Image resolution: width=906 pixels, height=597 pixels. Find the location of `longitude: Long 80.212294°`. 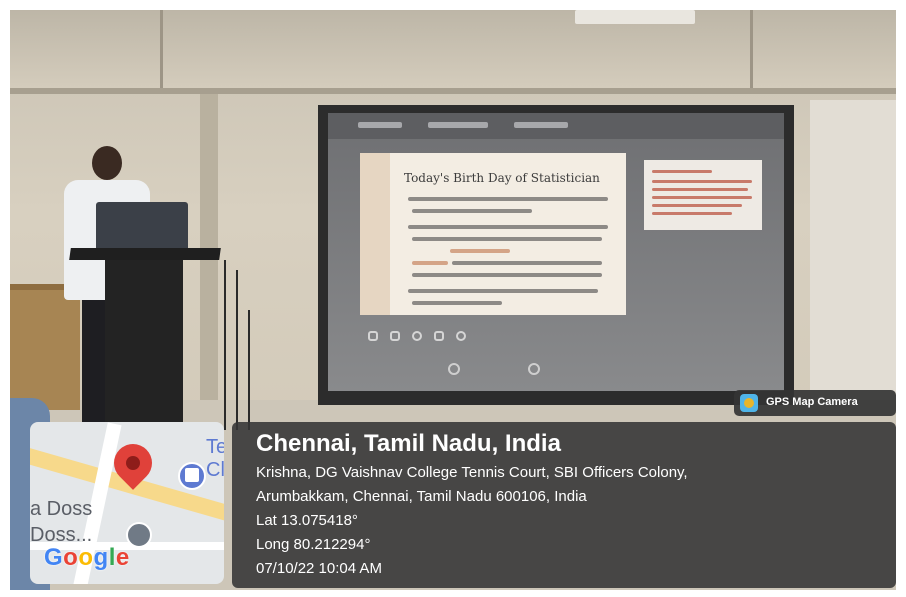

longitude: Long 80.212294° is located at coordinates (313, 544).